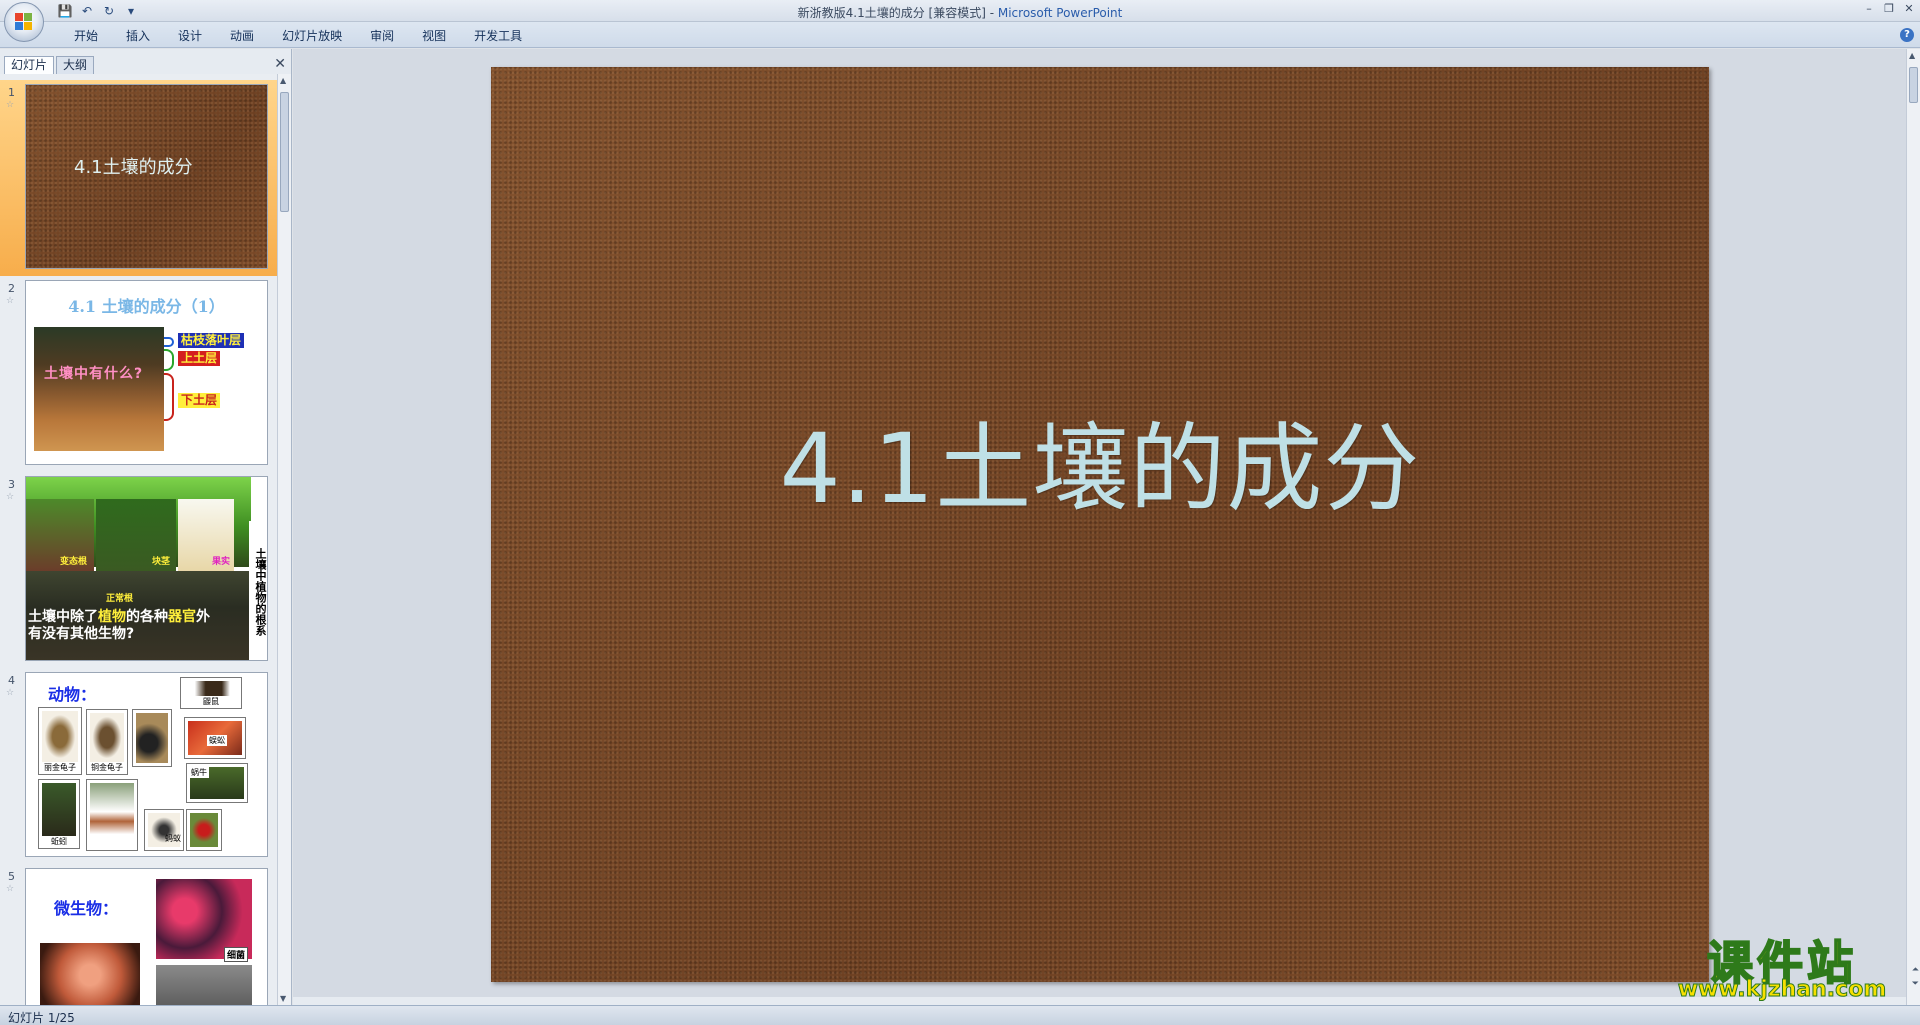 The image size is (1920, 1025). What do you see at coordinates (1100, 460) in the screenshot?
I see `slide-title: 4.1土壤的成分` at bounding box center [1100, 460].